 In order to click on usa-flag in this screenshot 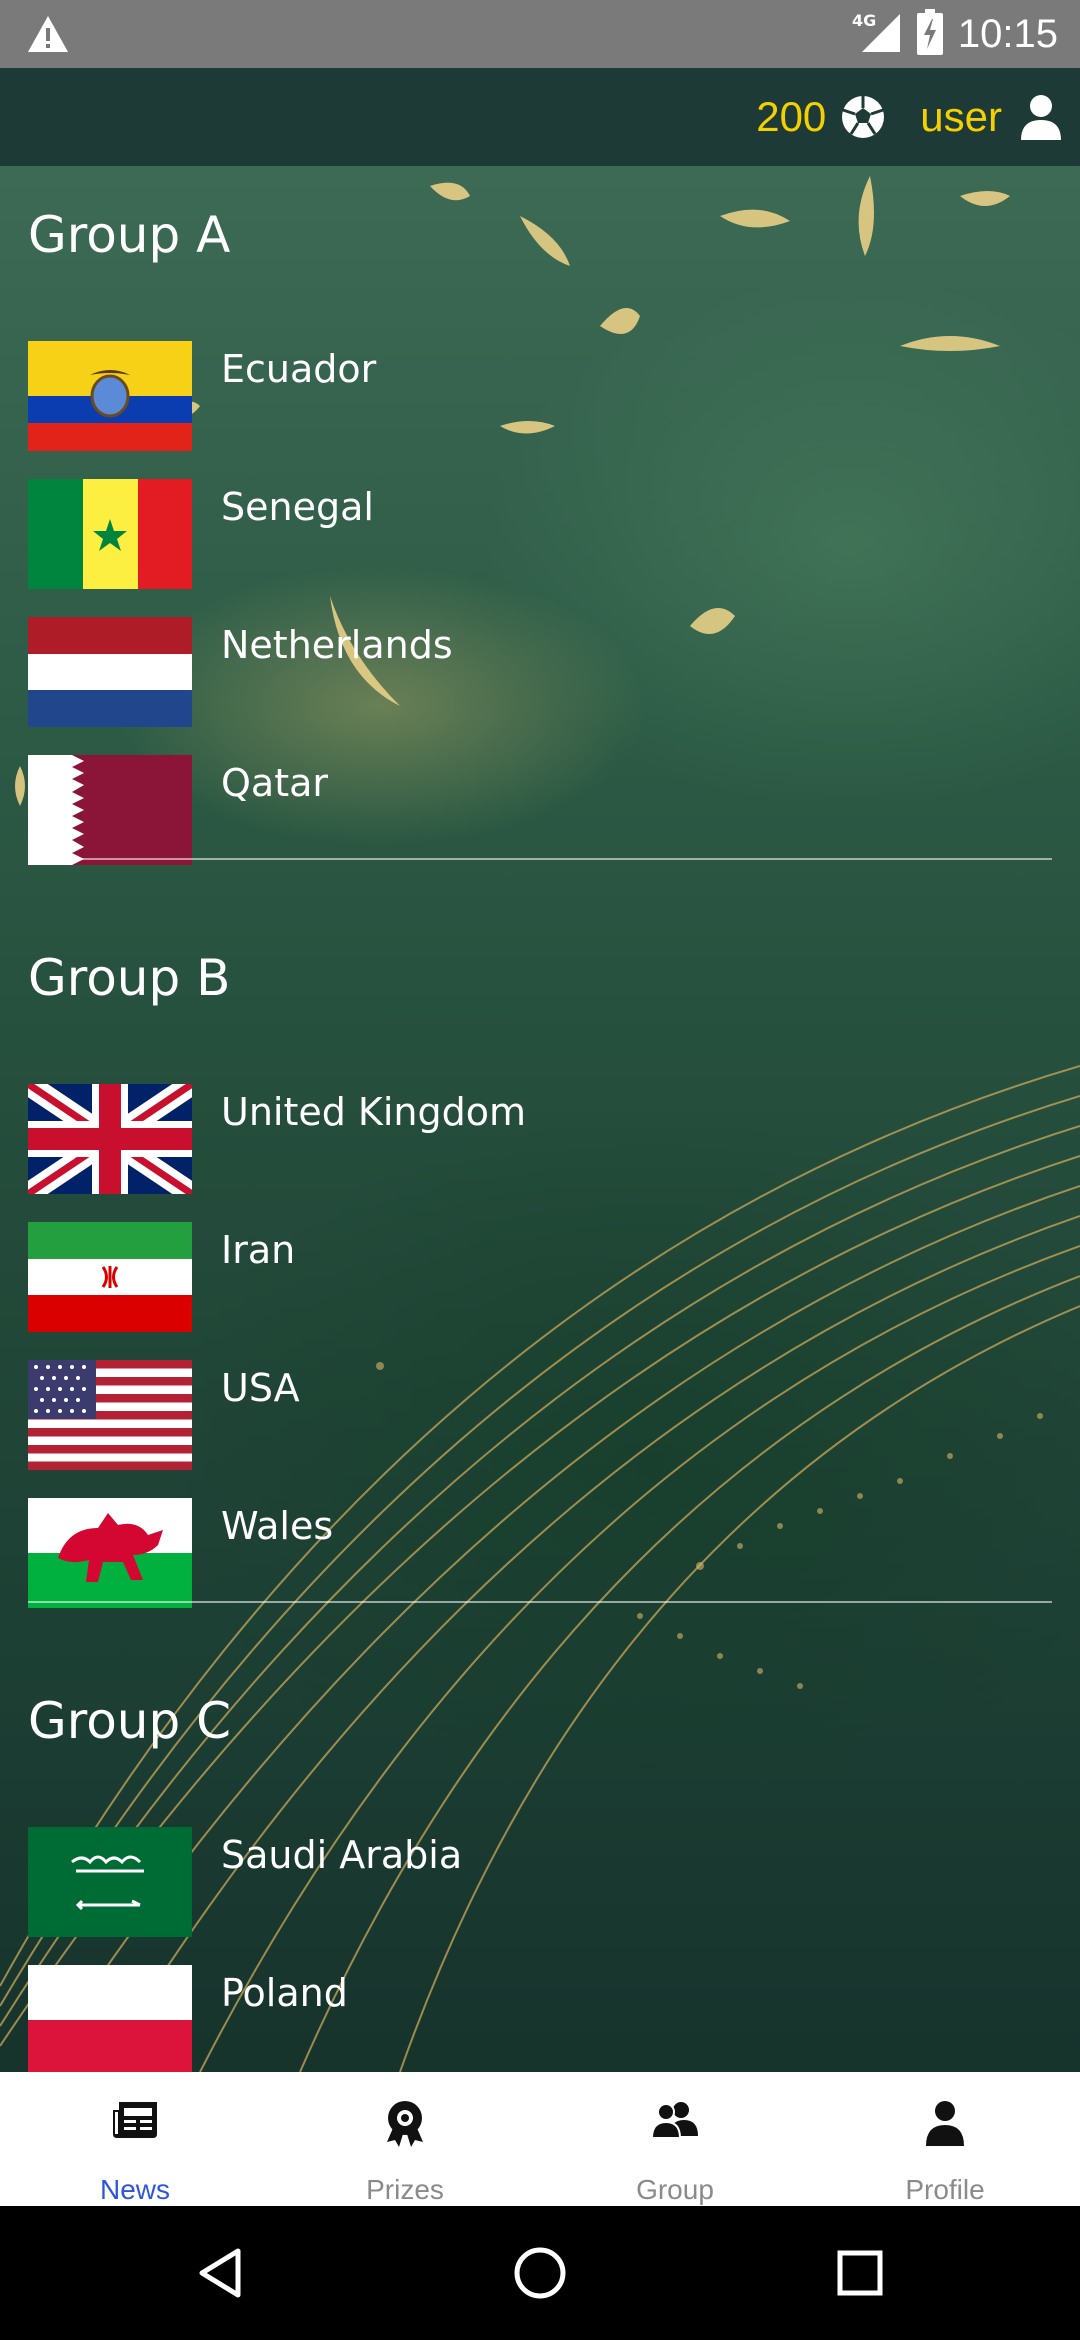, I will do `click(110, 1415)`.